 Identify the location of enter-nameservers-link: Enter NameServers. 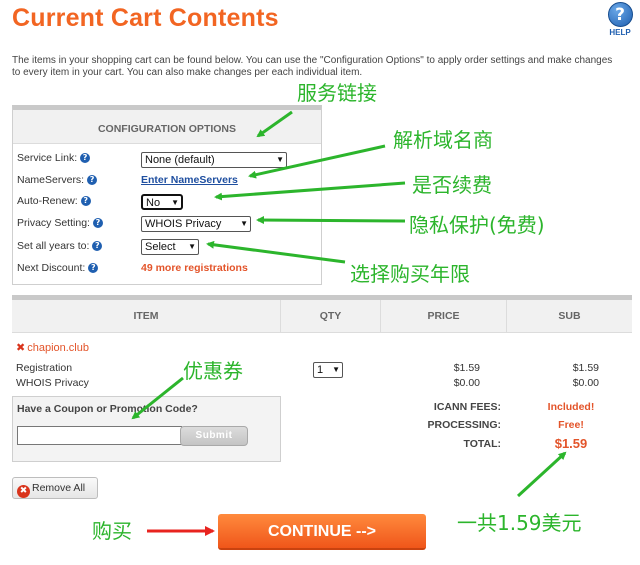
(189, 180).